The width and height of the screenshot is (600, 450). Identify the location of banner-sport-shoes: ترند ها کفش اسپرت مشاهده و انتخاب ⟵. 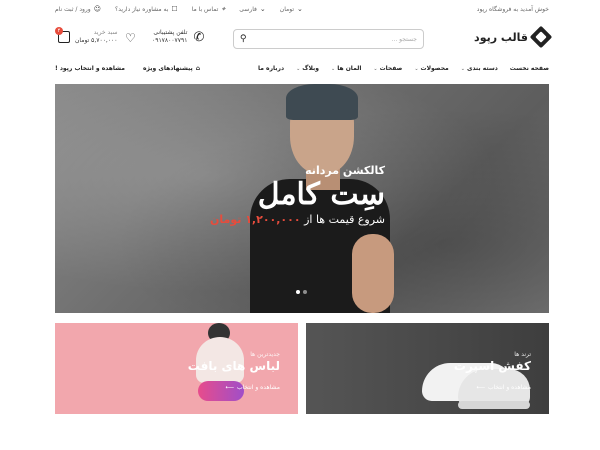
(427, 368).